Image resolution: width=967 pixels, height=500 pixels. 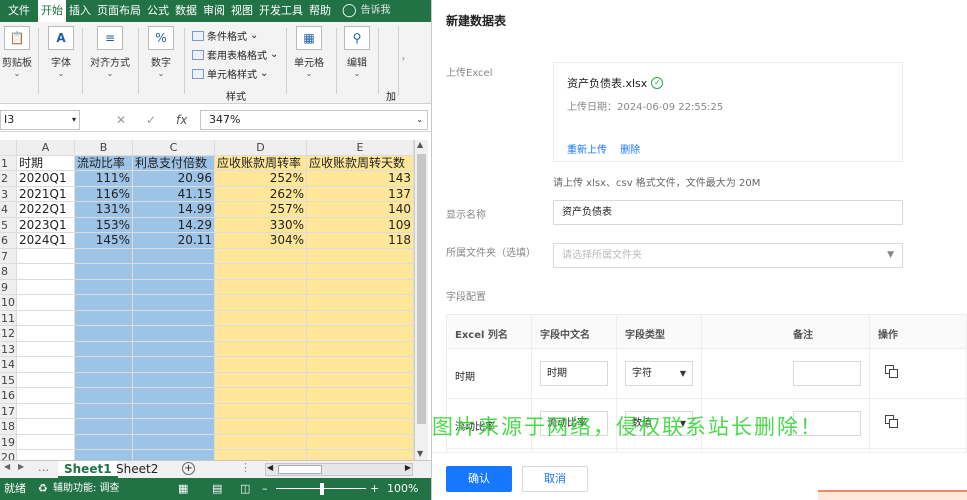 What do you see at coordinates (8, 455) in the screenshot?
I see `row-header: 20` at bounding box center [8, 455].